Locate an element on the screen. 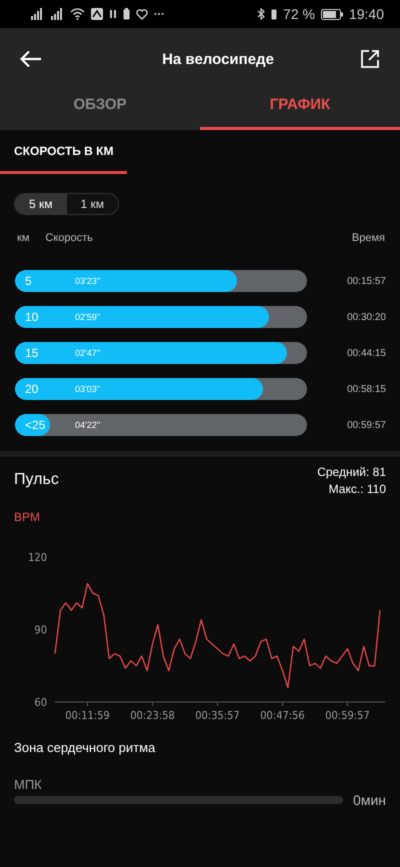 This screenshot has width=400, height=867. axis-label: 00:35:57 is located at coordinates (217, 715).